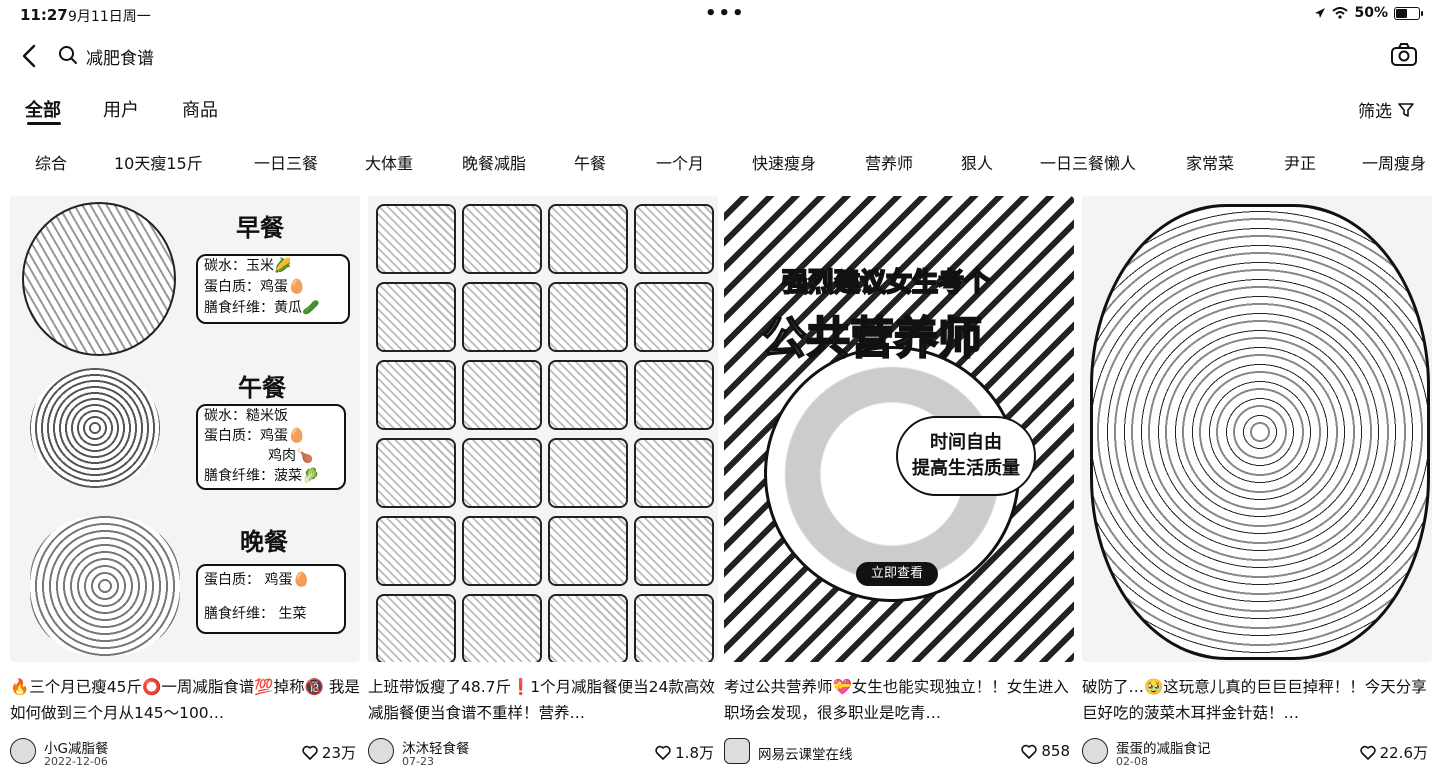 This screenshot has width=1440, height=780. I want to click on chip: 家常菜, so click(1210, 162).